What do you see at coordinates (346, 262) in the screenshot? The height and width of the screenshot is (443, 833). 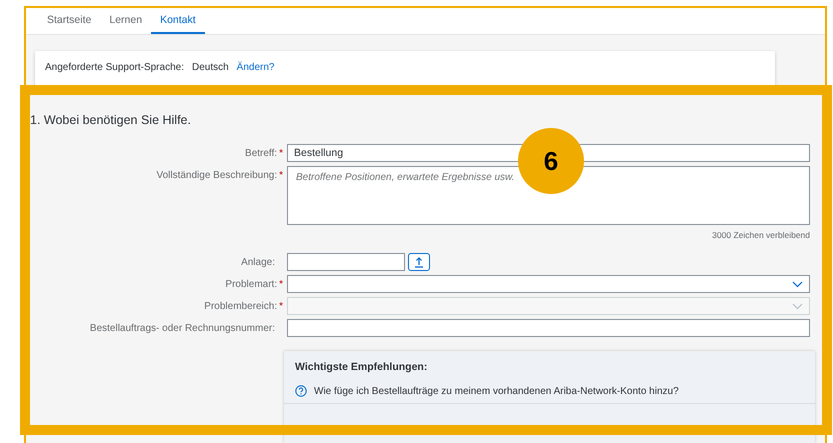 I see `file-input` at bounding box center [346, 262].